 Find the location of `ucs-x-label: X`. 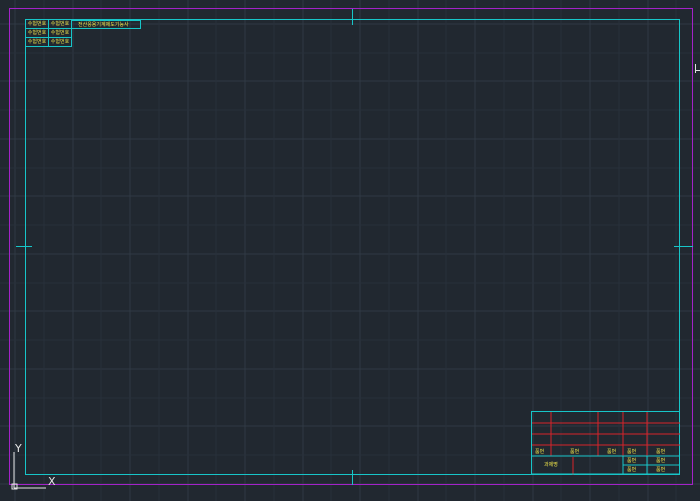

ucs-x-label: X is located at coordinates (52, 481).